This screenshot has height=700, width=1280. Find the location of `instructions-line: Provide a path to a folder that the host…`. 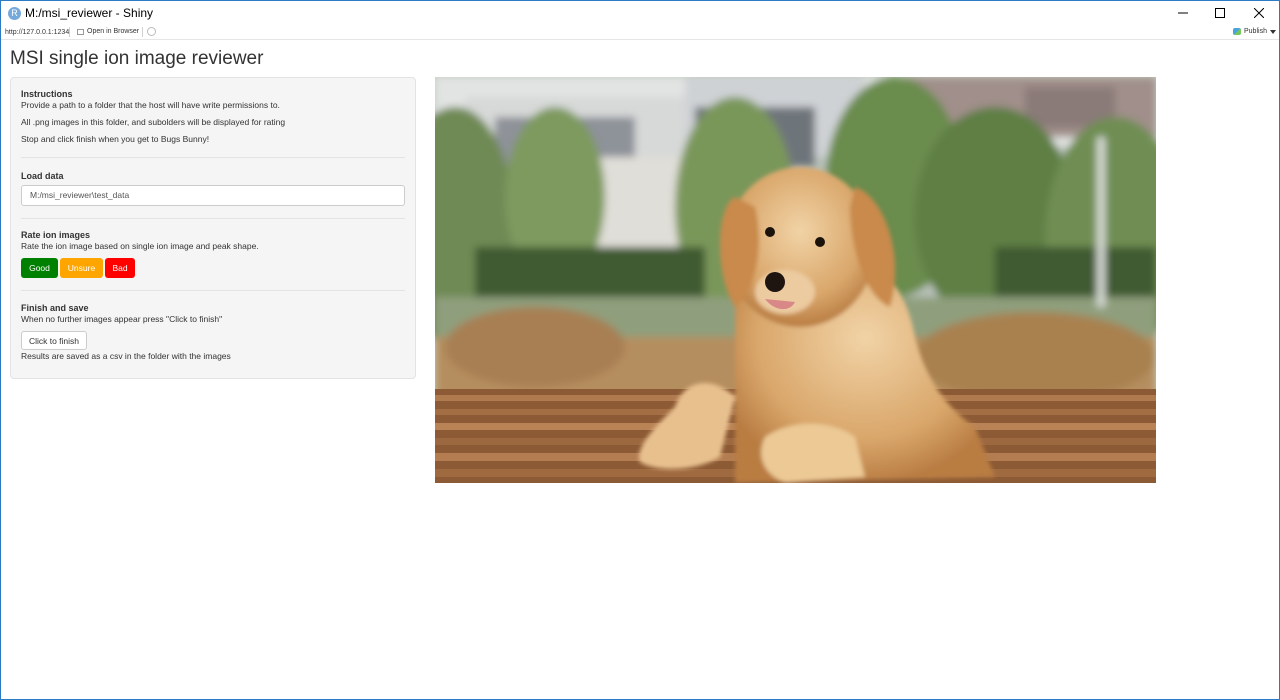

instructions-line: Provide a path to a folder that the host… is located at coordinates (150, 105).